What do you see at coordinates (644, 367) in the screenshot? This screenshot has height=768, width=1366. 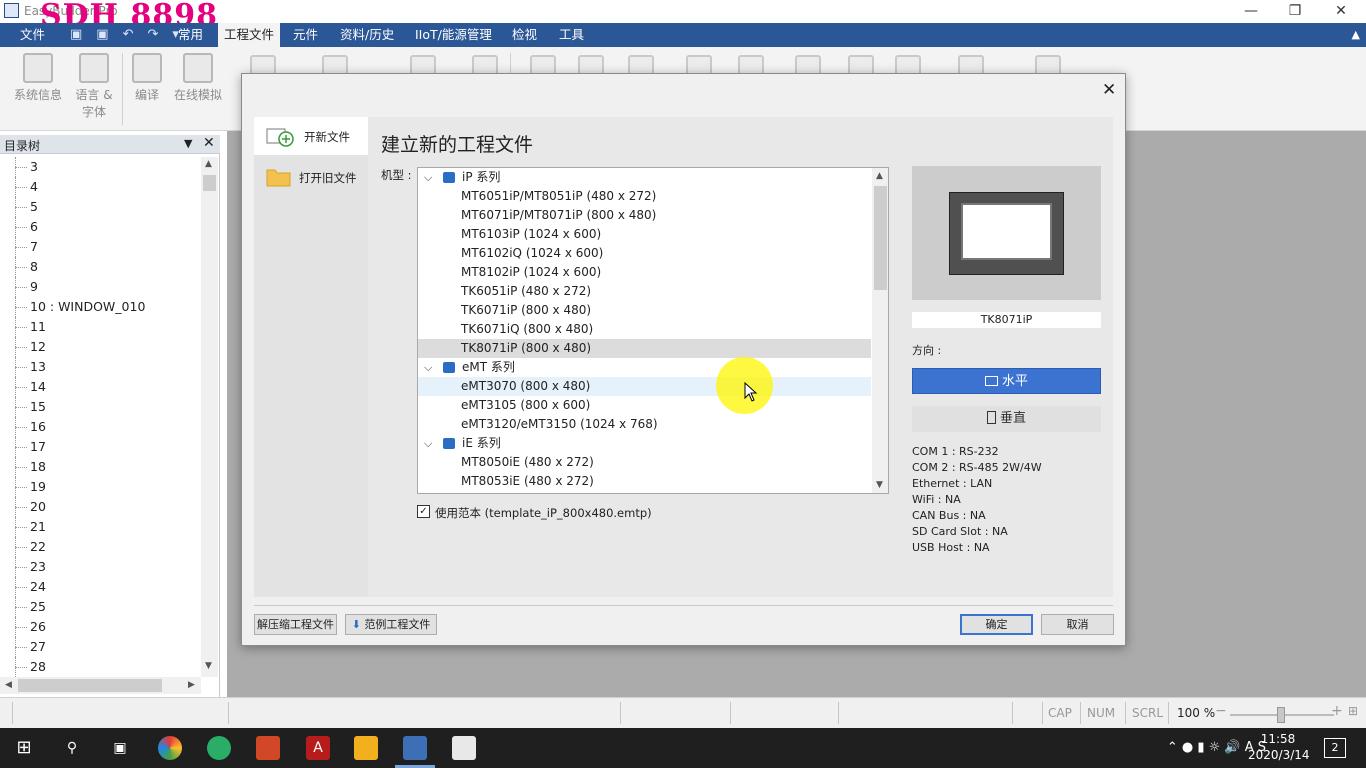 I see `model-group-row: ⌵ eMT 系列` at bounding box center [644, 367].